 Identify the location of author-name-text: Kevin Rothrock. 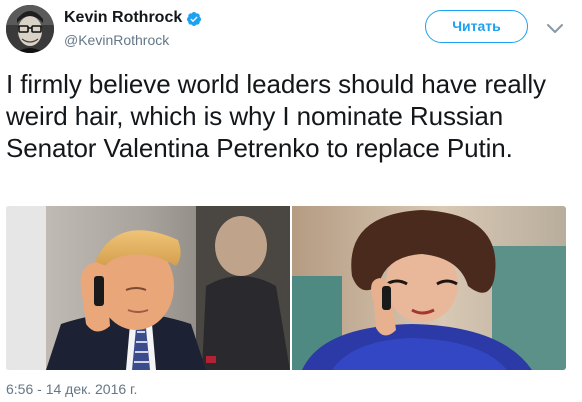
(123, 17).